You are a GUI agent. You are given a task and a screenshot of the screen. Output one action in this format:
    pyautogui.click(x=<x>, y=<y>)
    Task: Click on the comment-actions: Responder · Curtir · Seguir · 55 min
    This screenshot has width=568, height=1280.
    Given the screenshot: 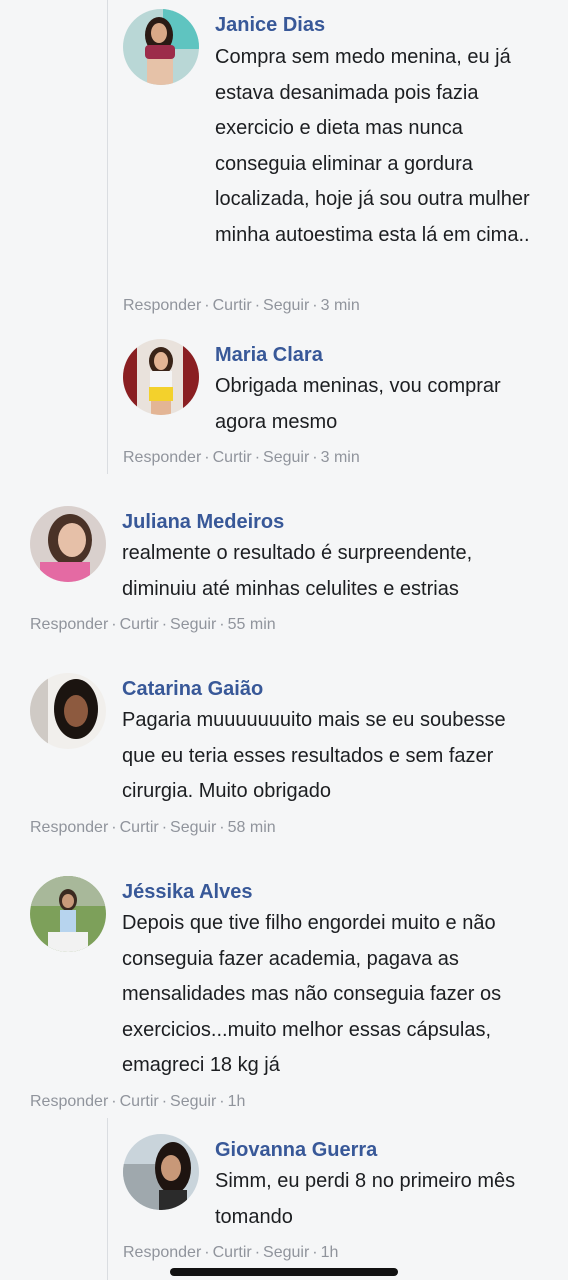 What is the action you would take?
    pyautogui.click(x=153, y=625)
    